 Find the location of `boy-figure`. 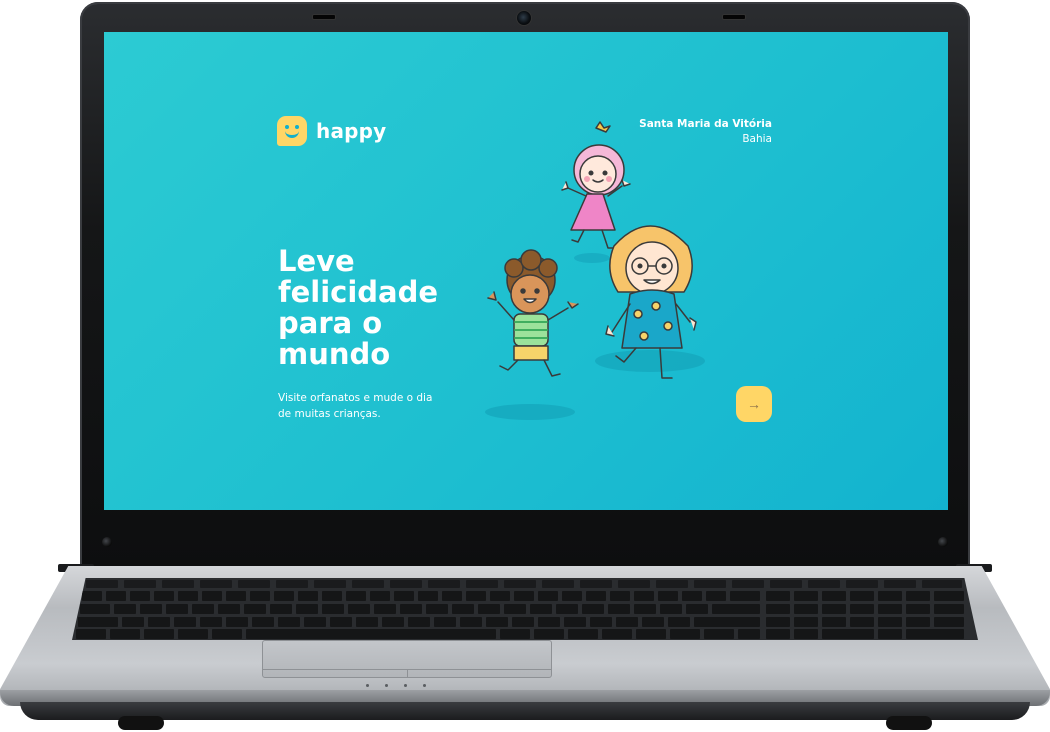

boy-figure is located at coordinates (533, 313).